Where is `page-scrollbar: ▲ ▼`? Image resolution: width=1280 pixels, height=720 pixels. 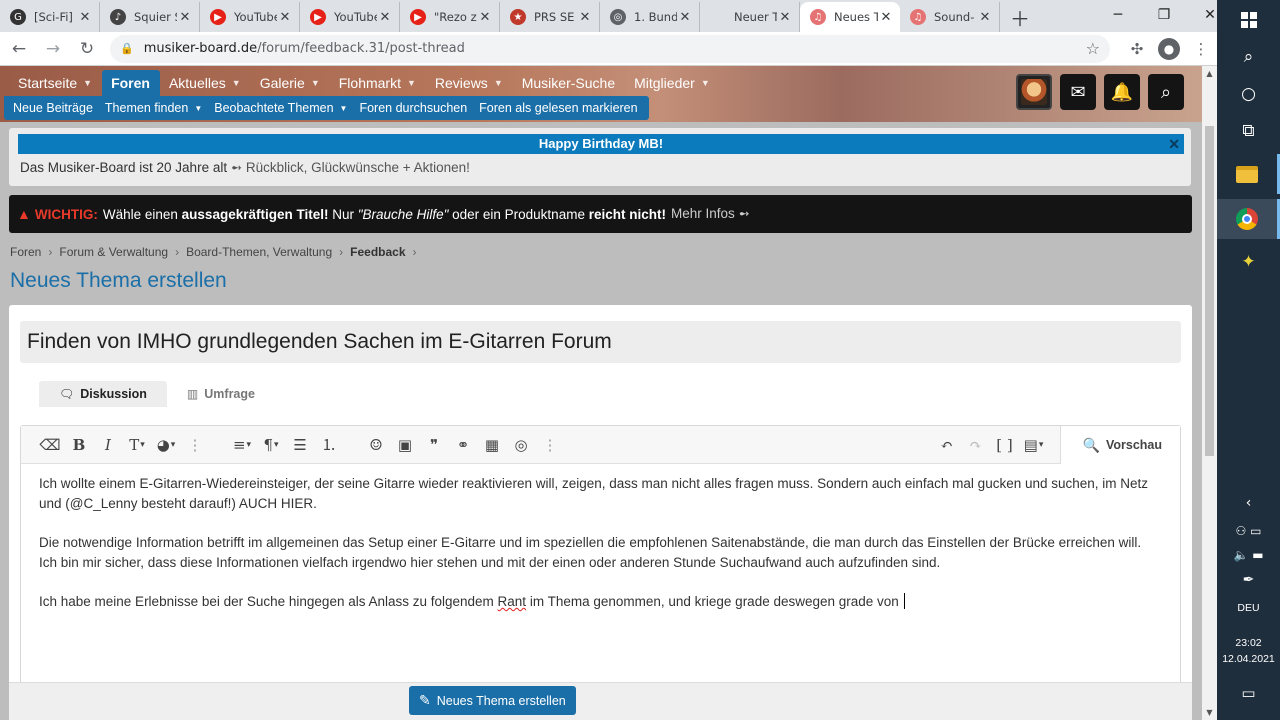
page-scrollbar: ▲ ▼ is located at coordinates (1209, 393).